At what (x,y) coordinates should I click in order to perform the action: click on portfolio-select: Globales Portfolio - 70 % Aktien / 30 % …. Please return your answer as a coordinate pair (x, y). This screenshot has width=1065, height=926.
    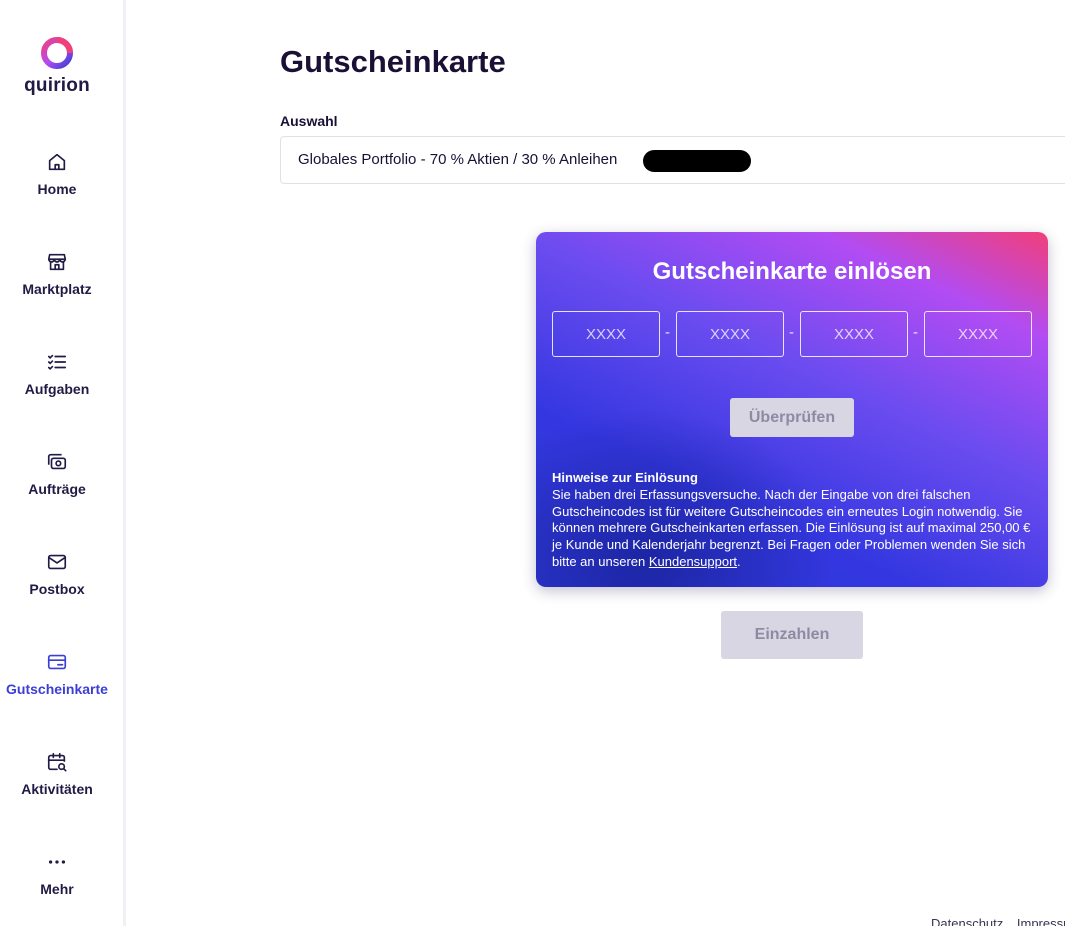
    Looking at the image, I should click on (672, 160).